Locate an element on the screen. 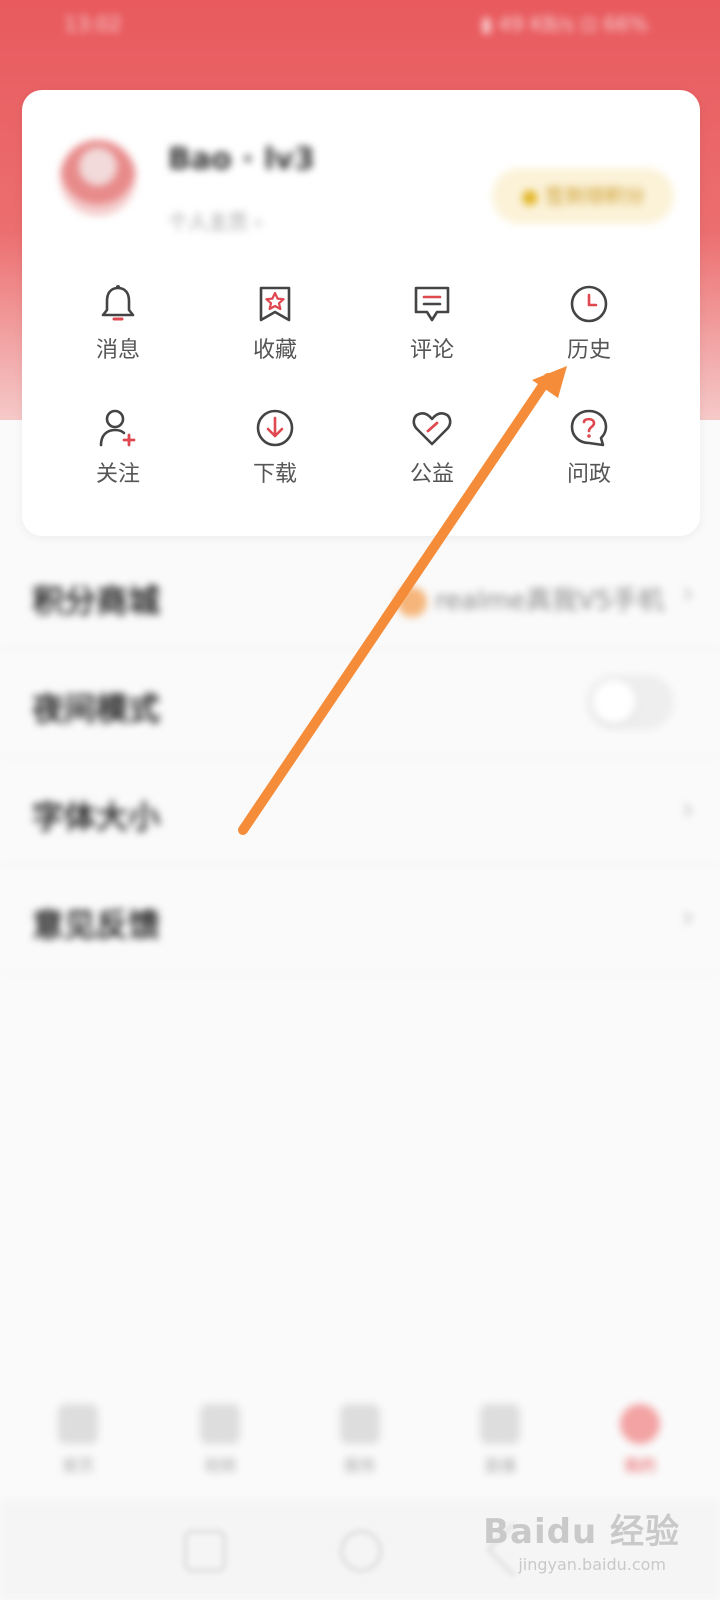 The height and width of the screenshot is (1600, 720). watermark: Baidu 经验 jingyan.baidu.com is located at coordinates (581, 1539).